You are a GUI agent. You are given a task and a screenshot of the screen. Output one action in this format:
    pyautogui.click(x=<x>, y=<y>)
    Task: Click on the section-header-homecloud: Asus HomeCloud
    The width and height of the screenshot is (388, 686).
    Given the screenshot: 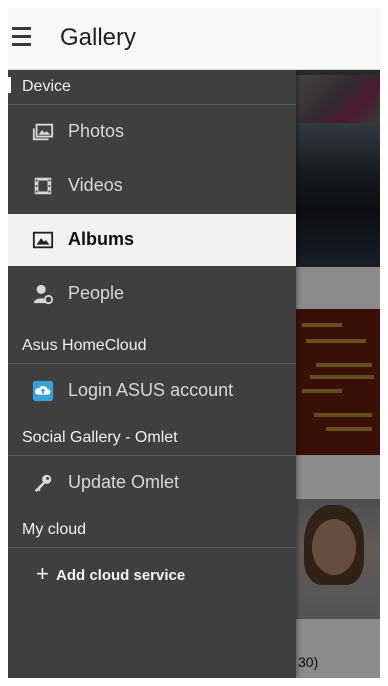 What is the action you would take?
    pyautogui.click(x=152, y=346)
    